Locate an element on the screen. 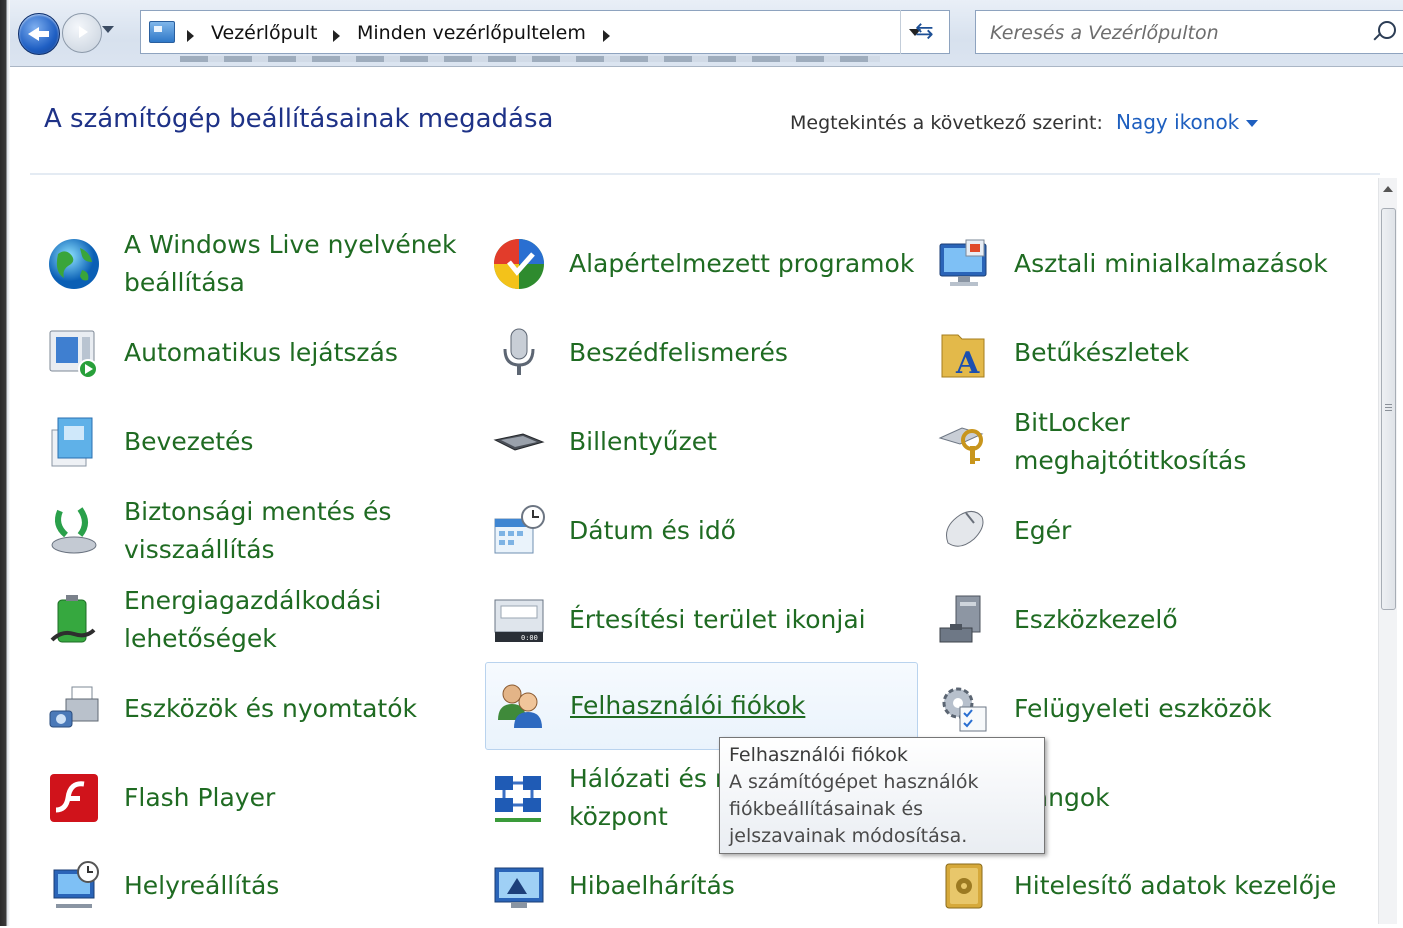 Image resolution: width=1403 pixels, height=928 pixels. view-by-dropdown: Nagy ikonok is located at coordinates (1177, 122).